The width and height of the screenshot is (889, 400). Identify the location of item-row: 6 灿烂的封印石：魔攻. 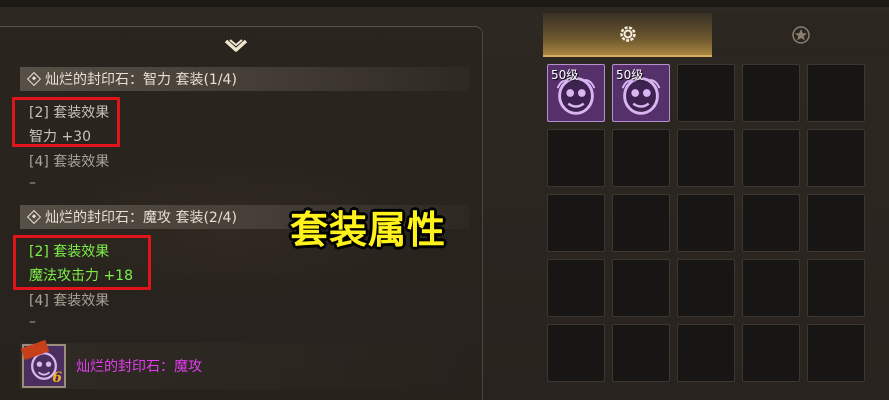
(245, 364).